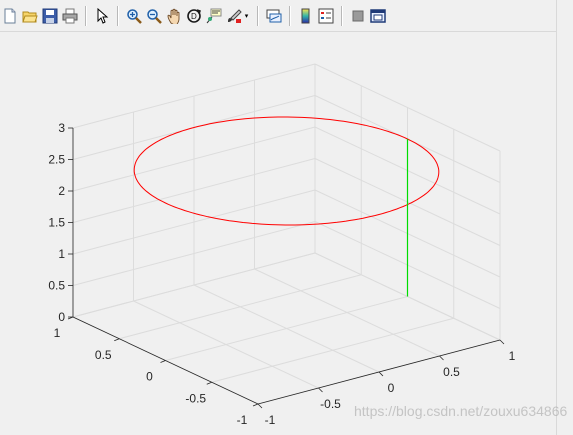 The image size is (573, 435). Describe the element at coordinates (56, 223) in the screenshot. I see `z-tick-label: 1.5` at that location.